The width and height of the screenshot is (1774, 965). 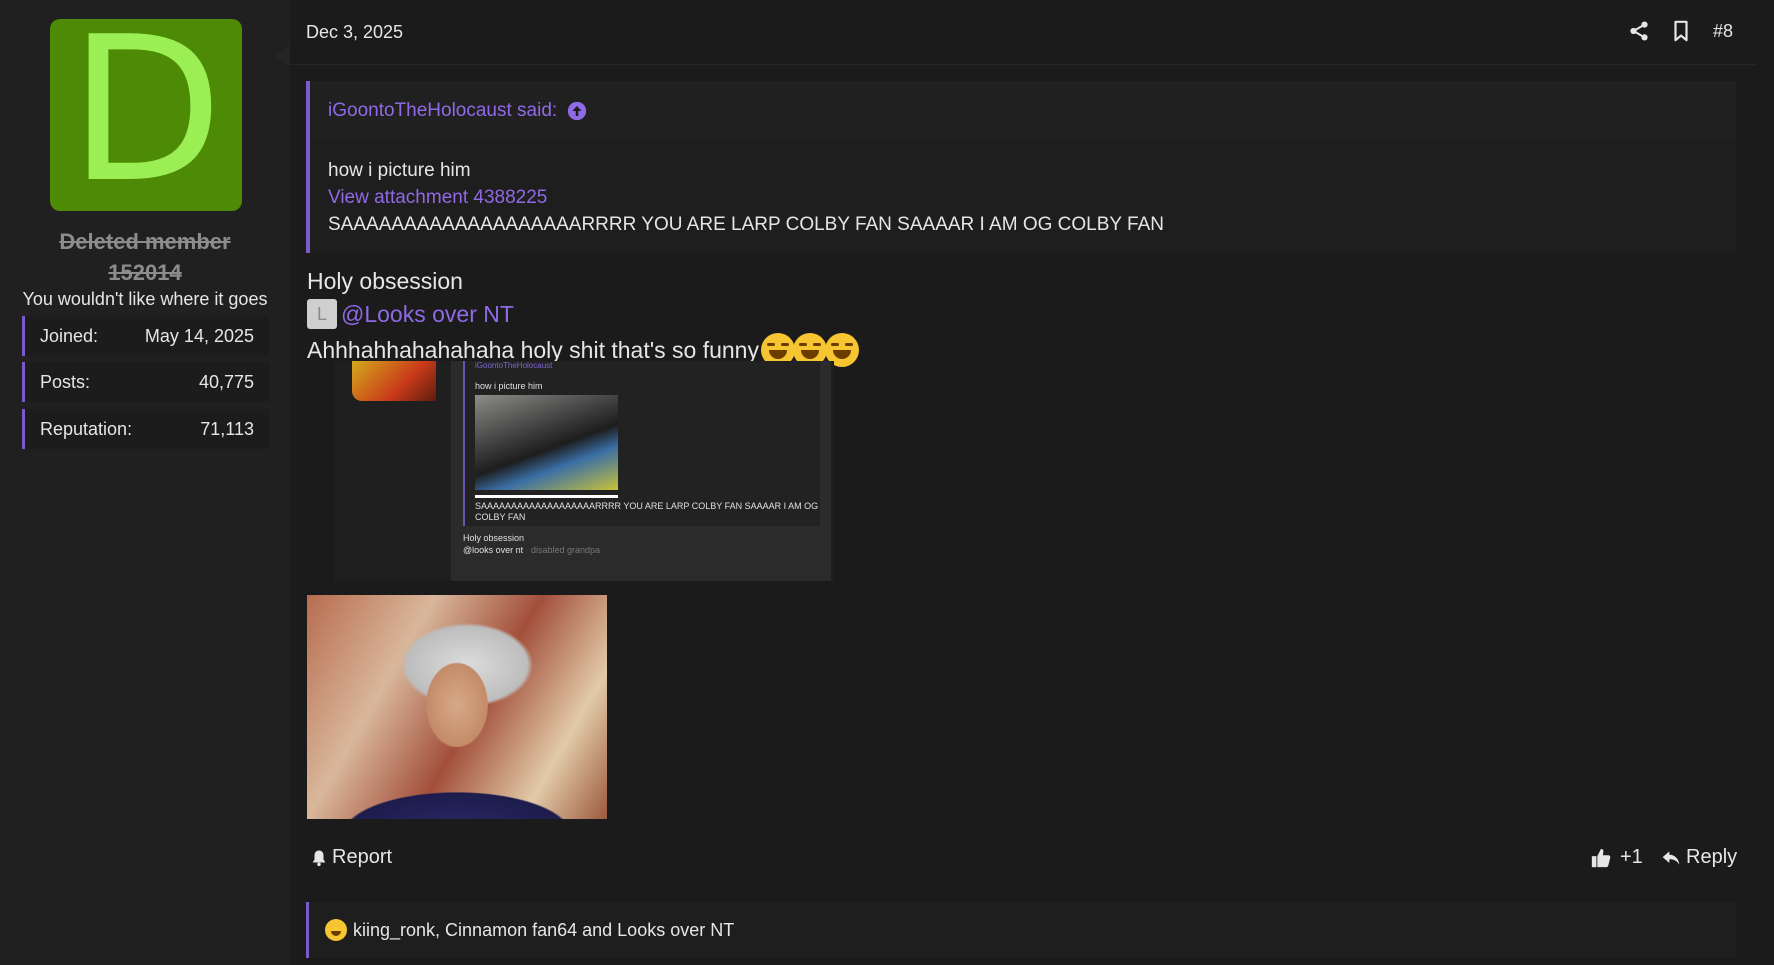 What do you see at coordinates (336, 930) in the screenshot?
I see `laughing-emoji-icon` at bounding box center [336, 930].